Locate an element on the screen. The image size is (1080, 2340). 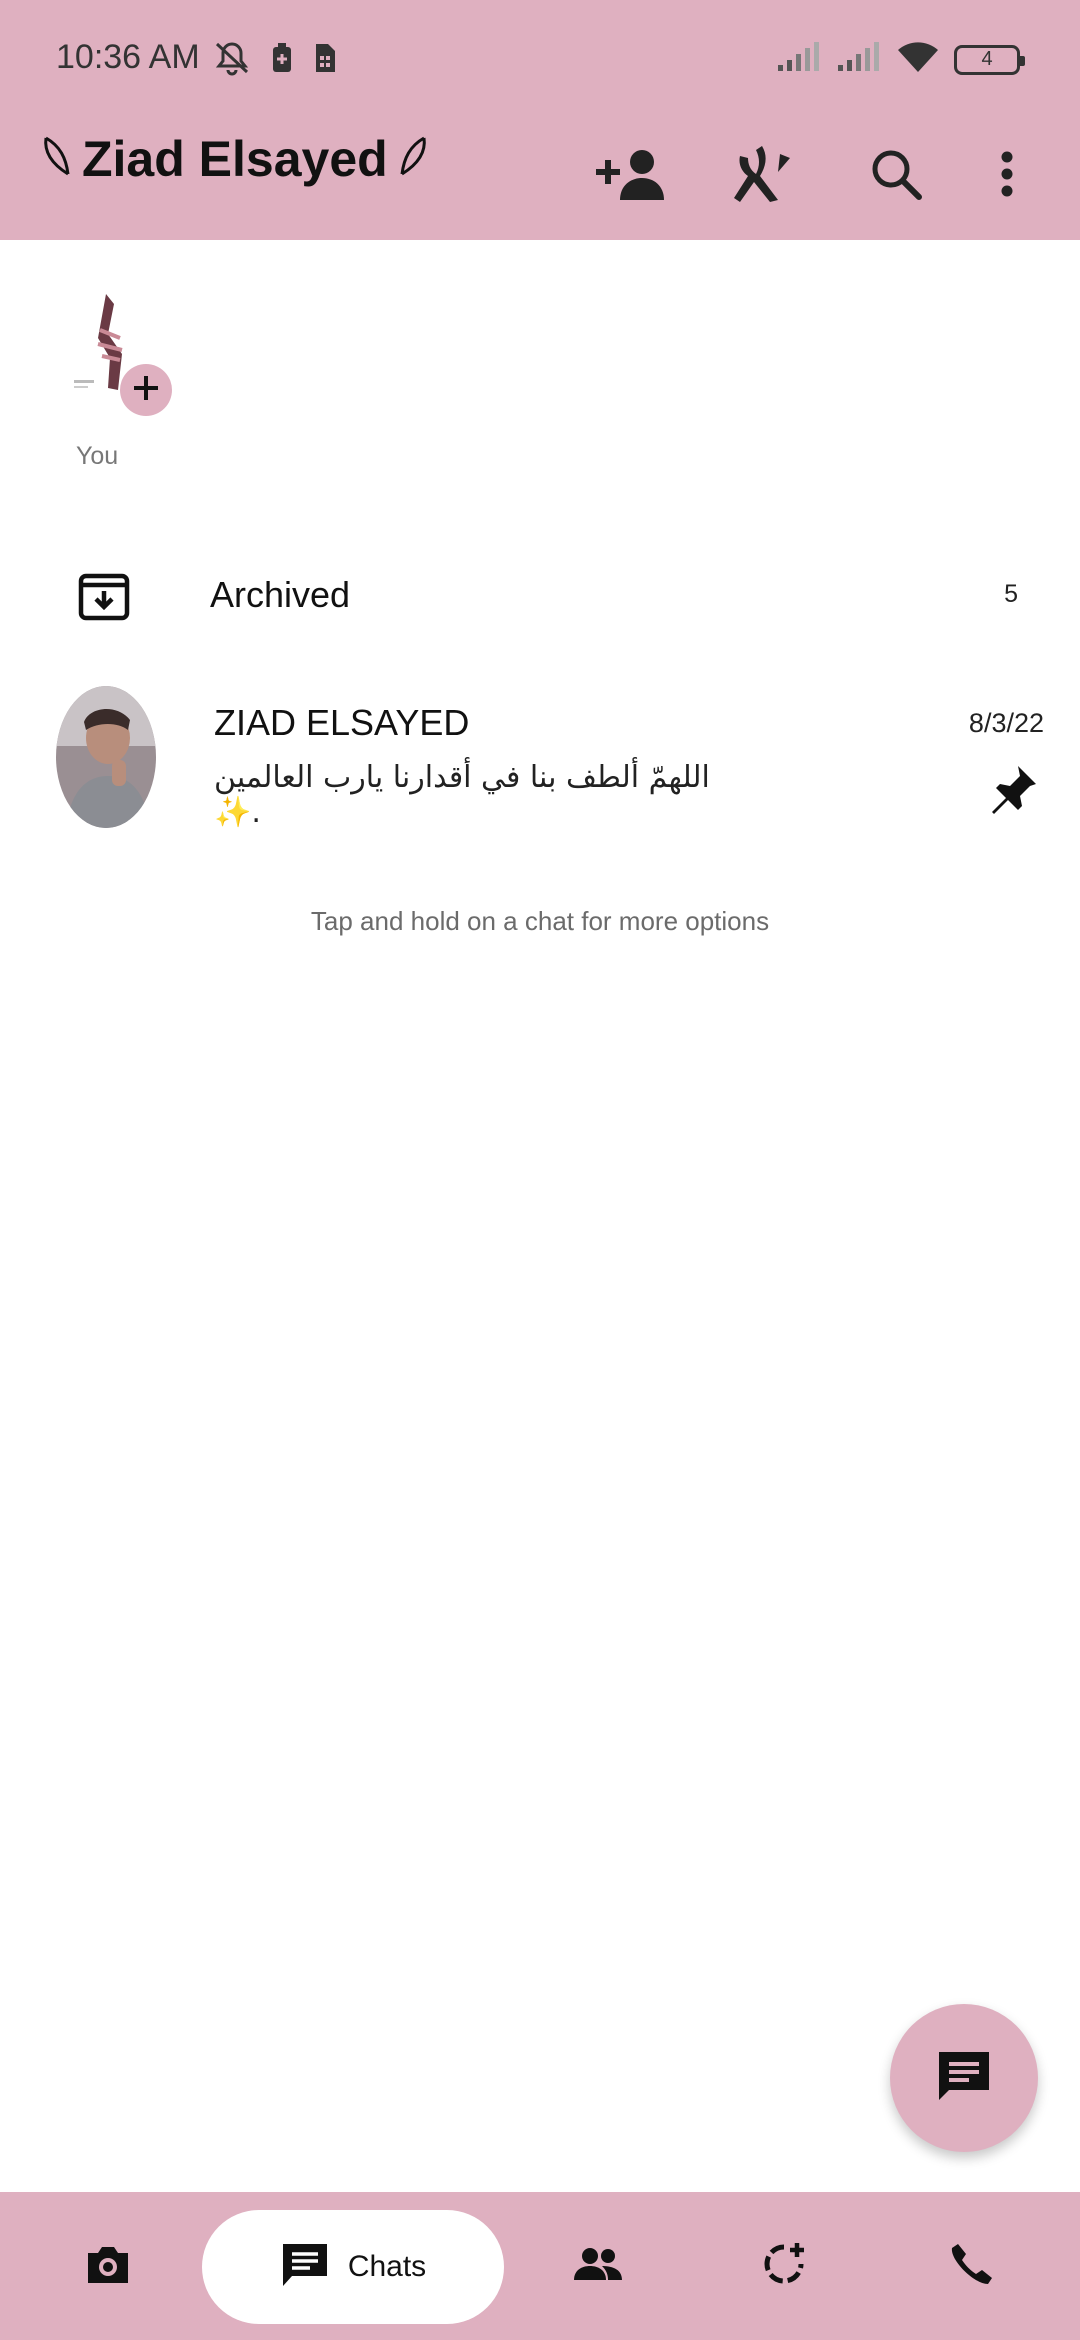
wifi-icon is located at coordinates (918, 59).